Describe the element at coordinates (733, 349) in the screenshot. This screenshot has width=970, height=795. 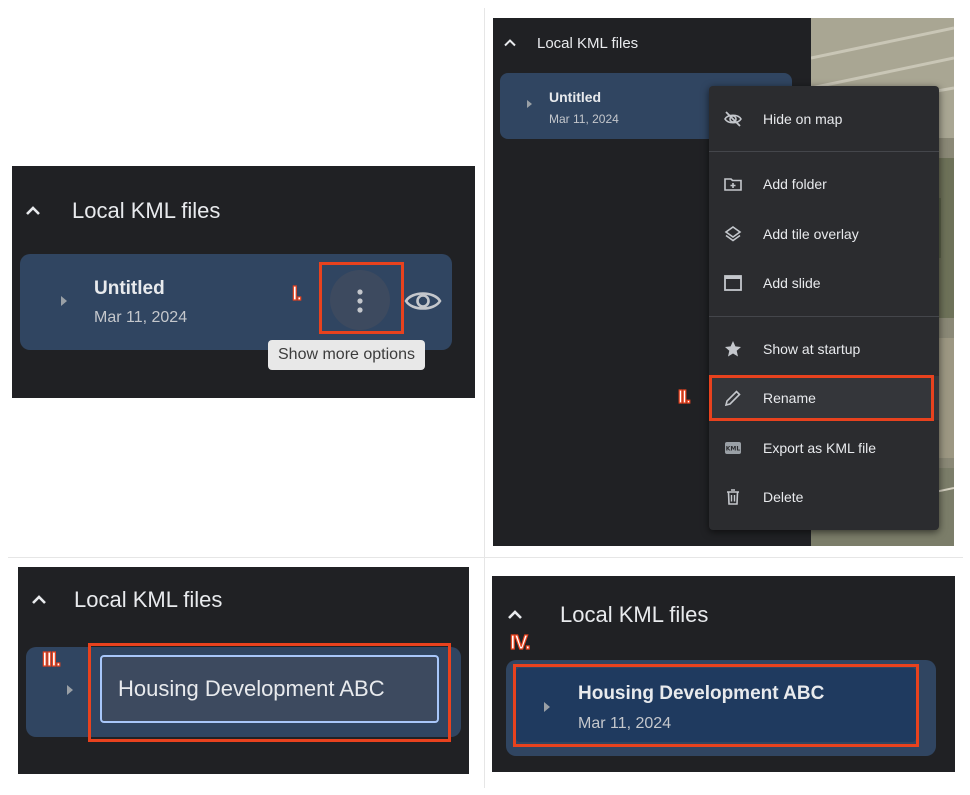
I see `star-icon` at that location.